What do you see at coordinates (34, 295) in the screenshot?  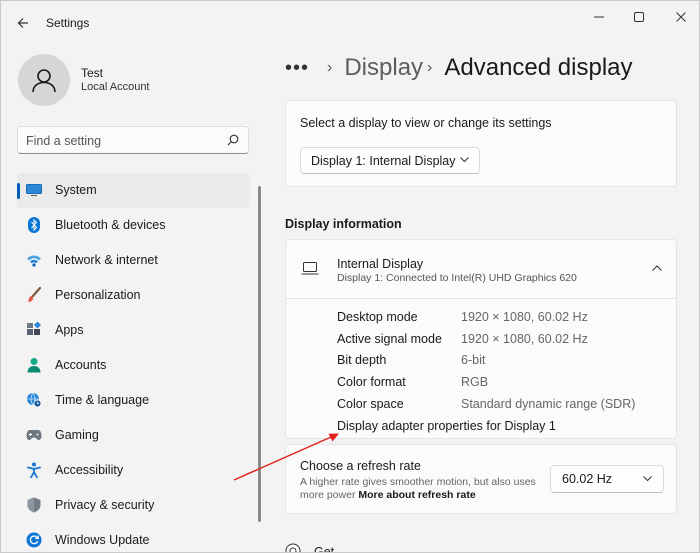 I see `brush-icon` at bounding box center [34, 295].